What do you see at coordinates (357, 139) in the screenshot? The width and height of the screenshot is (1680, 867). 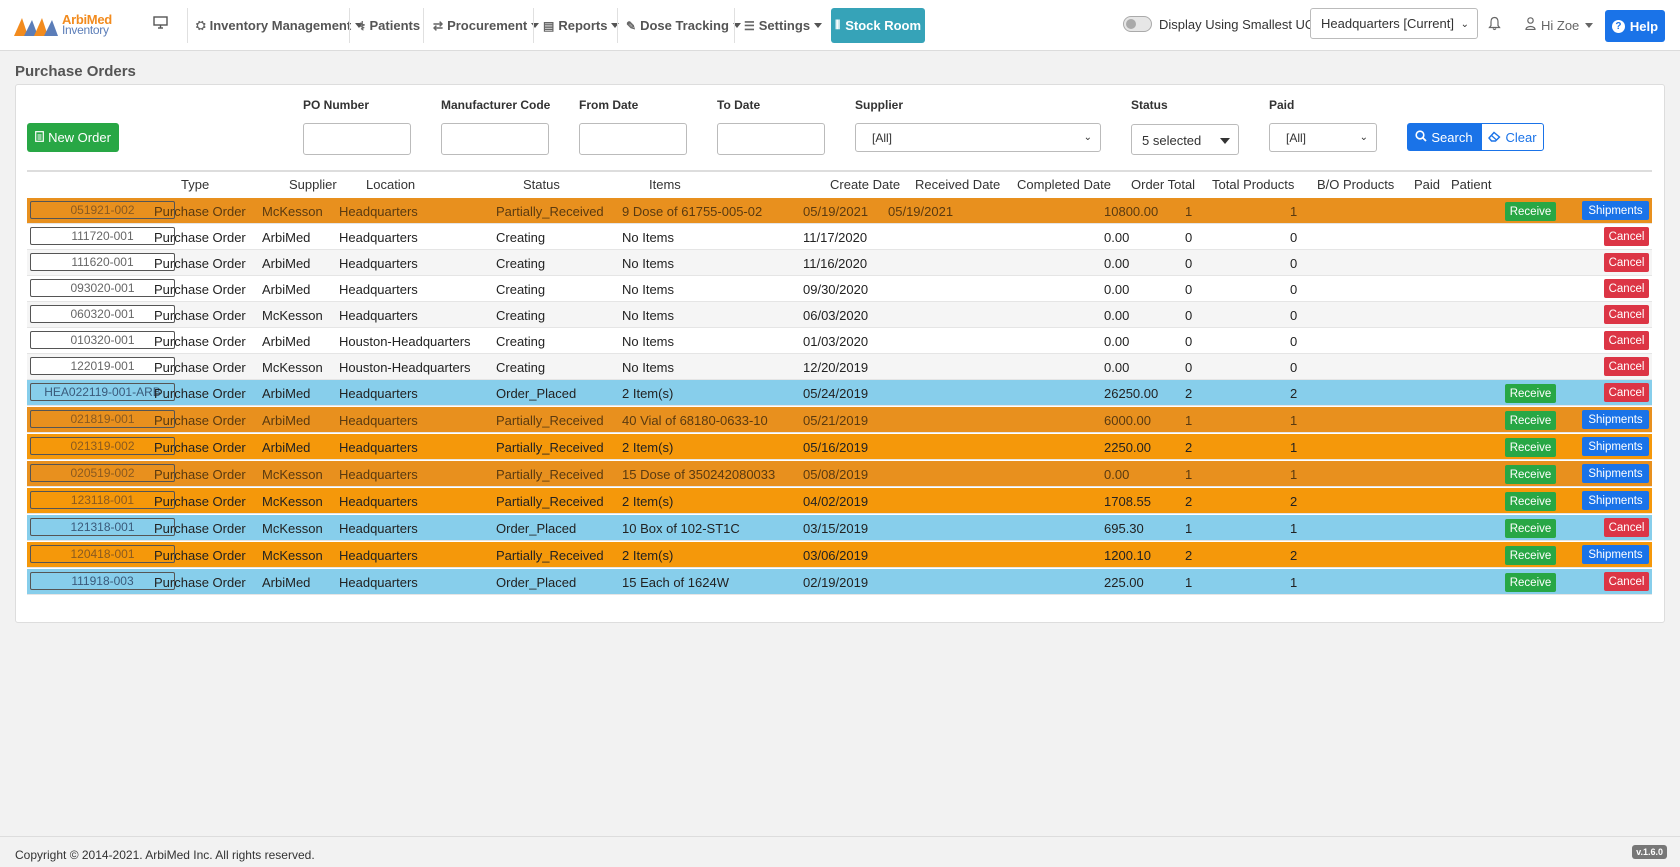 I see `po-number-input` at bounding box center [357, 139].